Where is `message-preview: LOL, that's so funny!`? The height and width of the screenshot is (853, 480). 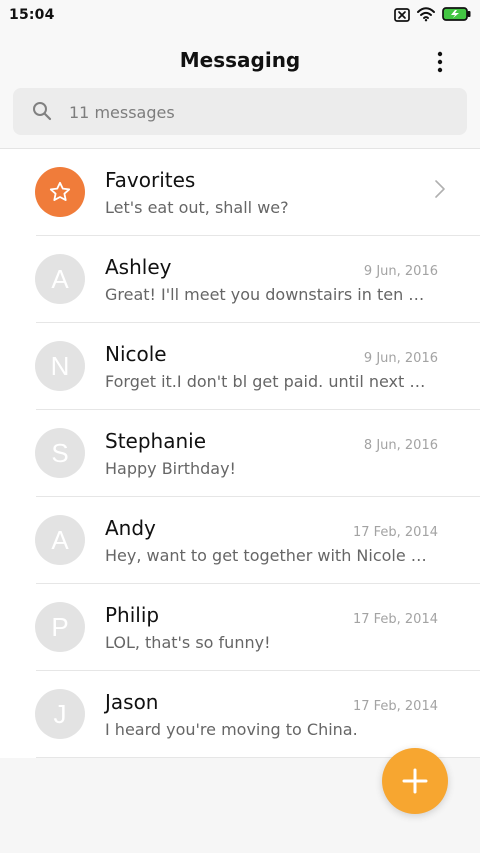 message-preview: LOL, that's so funny! is located at coordinates (188, 642).